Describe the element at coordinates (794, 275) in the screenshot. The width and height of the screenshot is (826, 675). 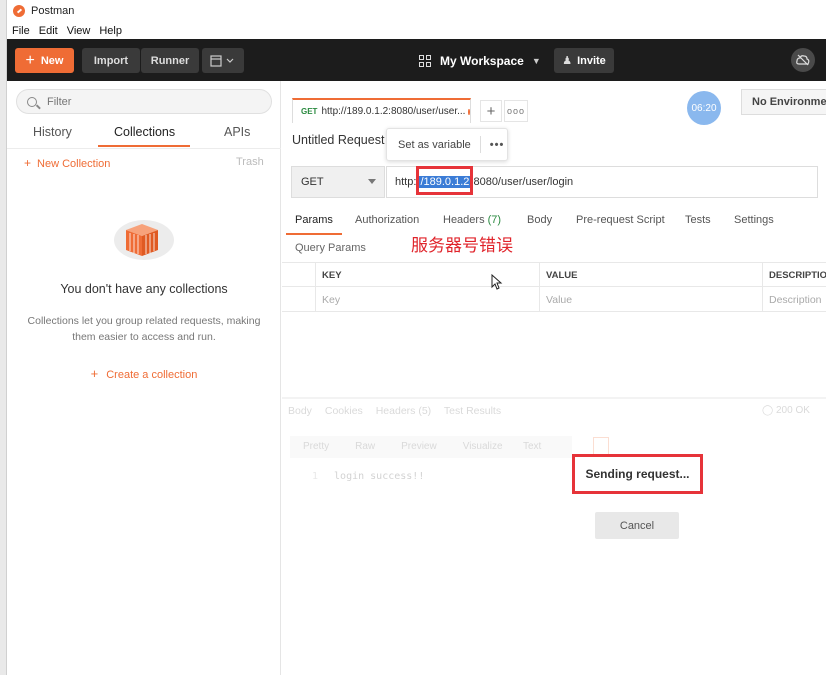
I see `column-description: DESCRIPTION` at that location.